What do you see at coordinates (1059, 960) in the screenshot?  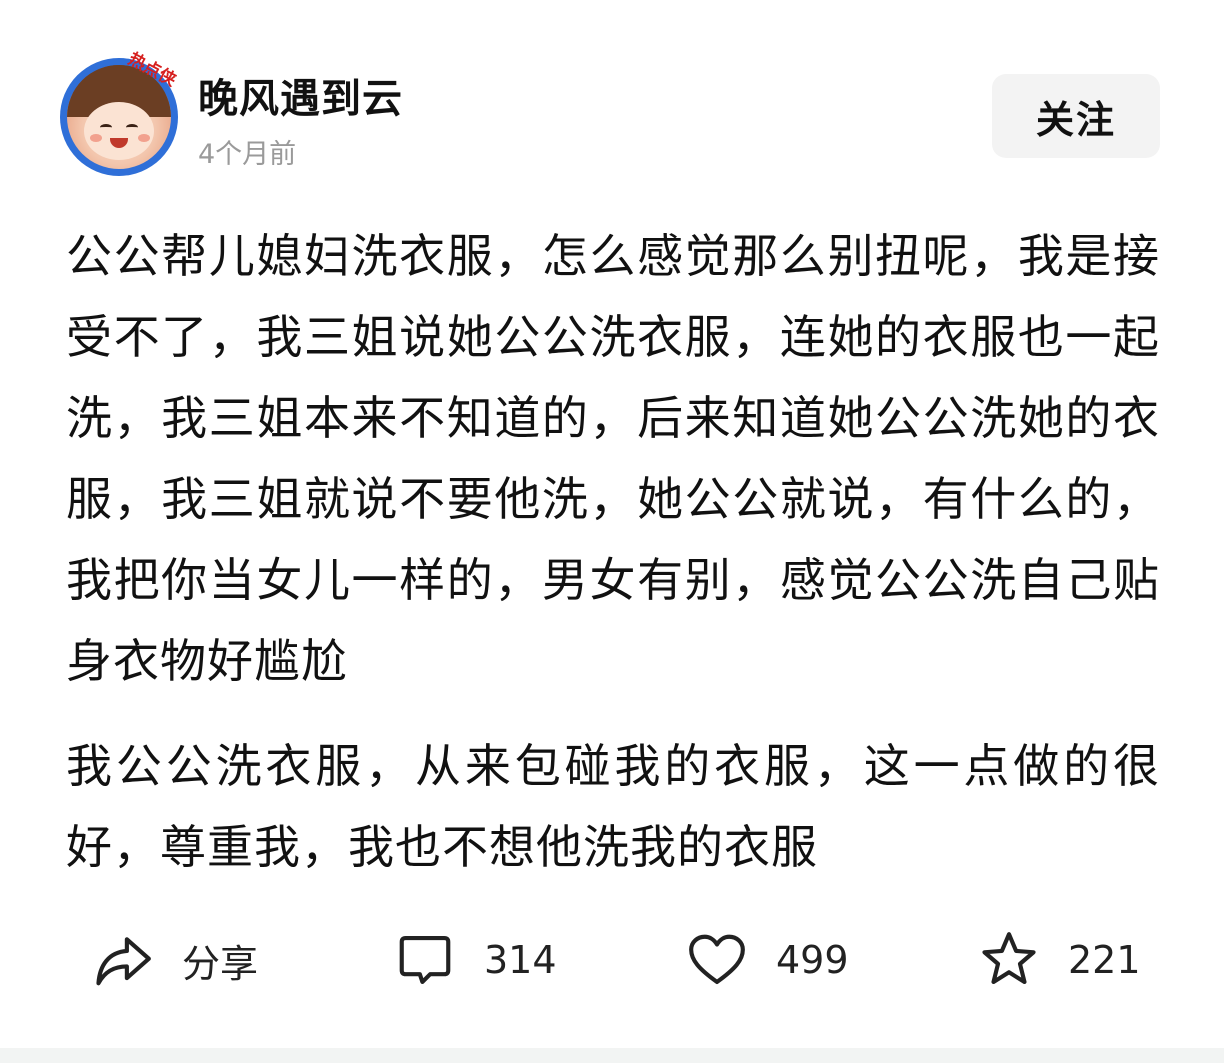 I see `favorite-button: 221` at bounding box center [1059, 960].